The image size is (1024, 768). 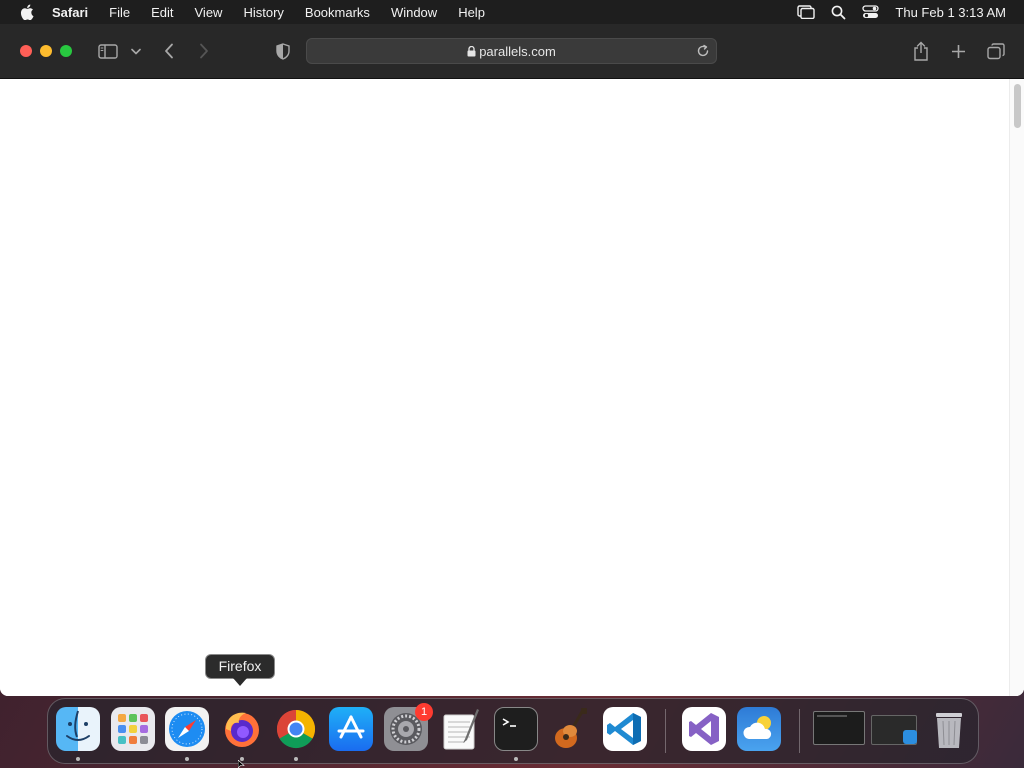 What do you see at coordinates (408, 727) in the screenshot?
I see `system-settings-icon: 1` at bounding box center [408, 727].